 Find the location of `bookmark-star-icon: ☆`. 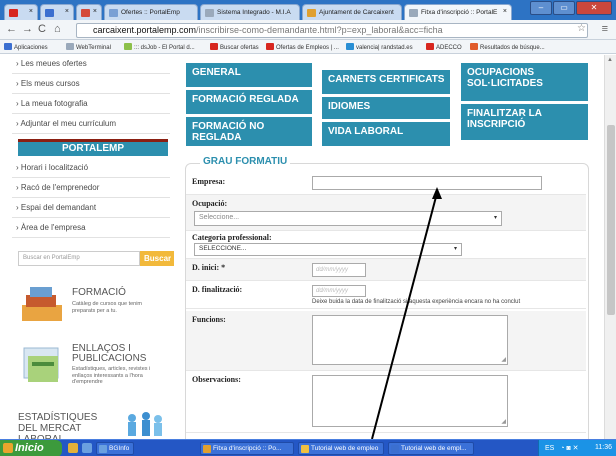

bookmark-star-icon: ☆ is located at coordinates (581, 28).